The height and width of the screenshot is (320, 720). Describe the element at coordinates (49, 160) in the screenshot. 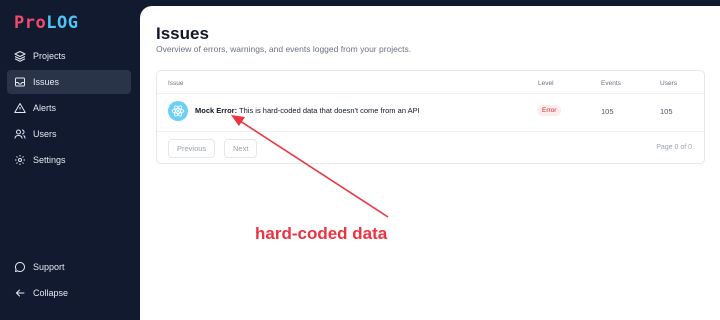

I see `sidebar-item-label: Settings` at that location.